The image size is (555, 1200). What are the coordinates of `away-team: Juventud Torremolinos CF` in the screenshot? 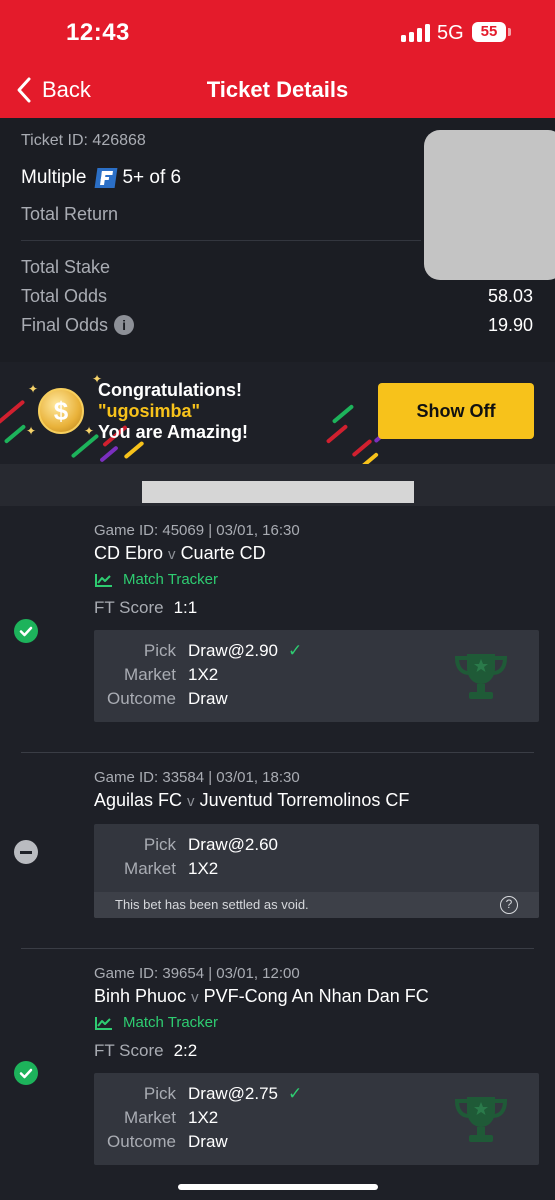 It's located at (304, 800).